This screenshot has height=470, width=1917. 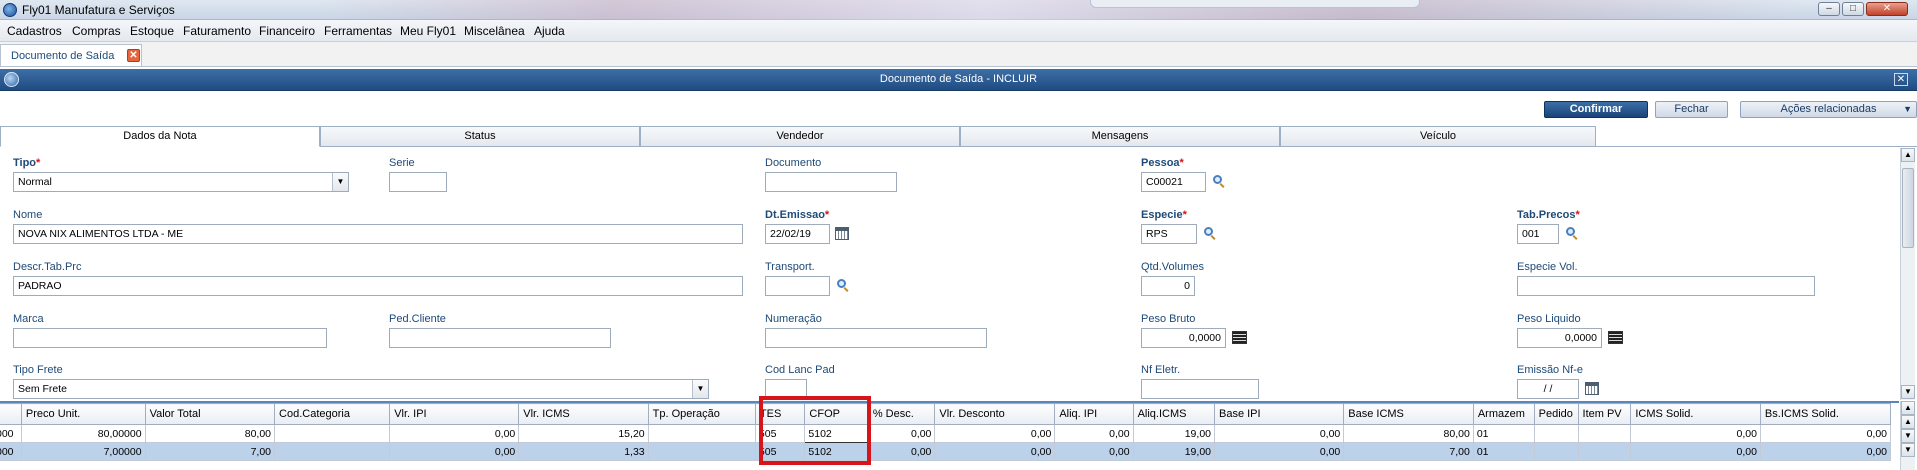 I want to click on serie-input, so click(x=418, y=182).